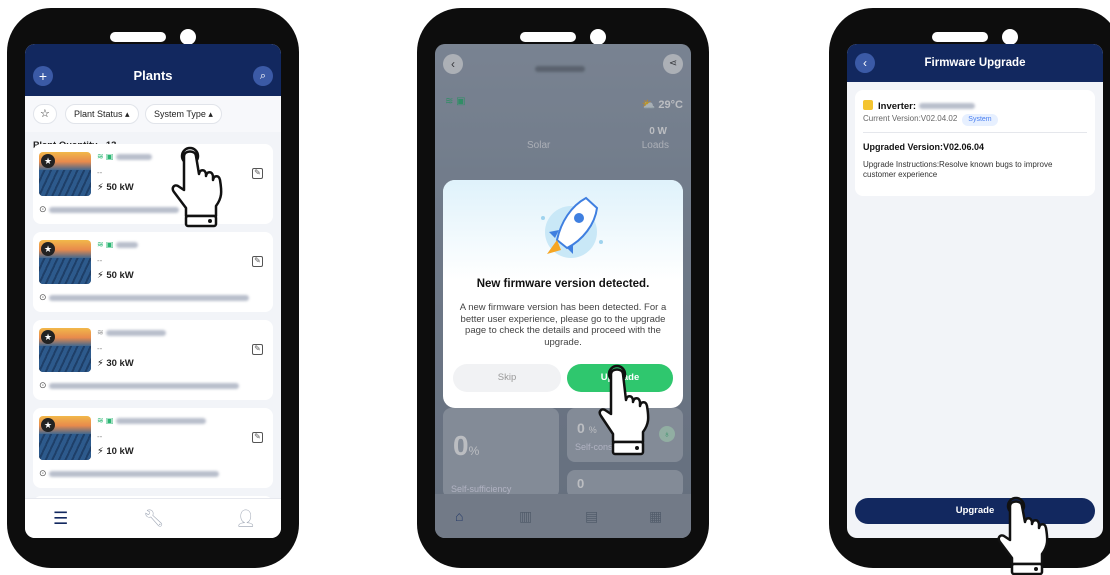 The height and width of the screenshot is (575, 1110). I want to click on plants-header: + Plants ⌕, so click(153, 70).